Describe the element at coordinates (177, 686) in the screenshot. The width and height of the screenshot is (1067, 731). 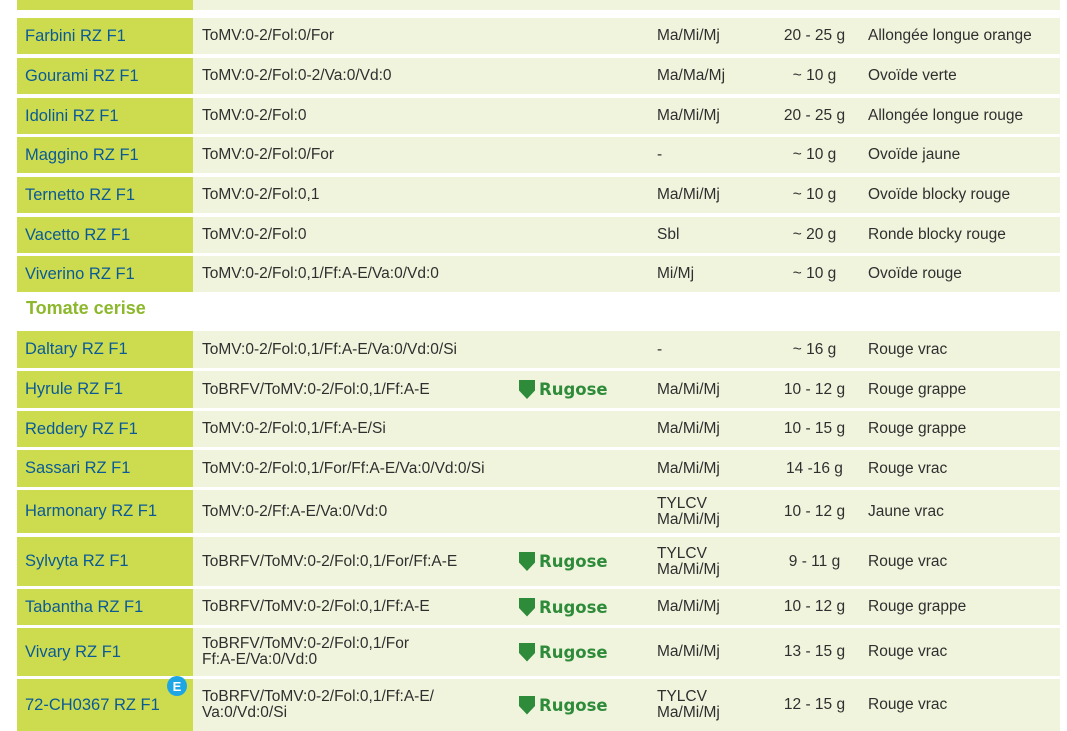
I see `e-marker-badge: E` at that location.